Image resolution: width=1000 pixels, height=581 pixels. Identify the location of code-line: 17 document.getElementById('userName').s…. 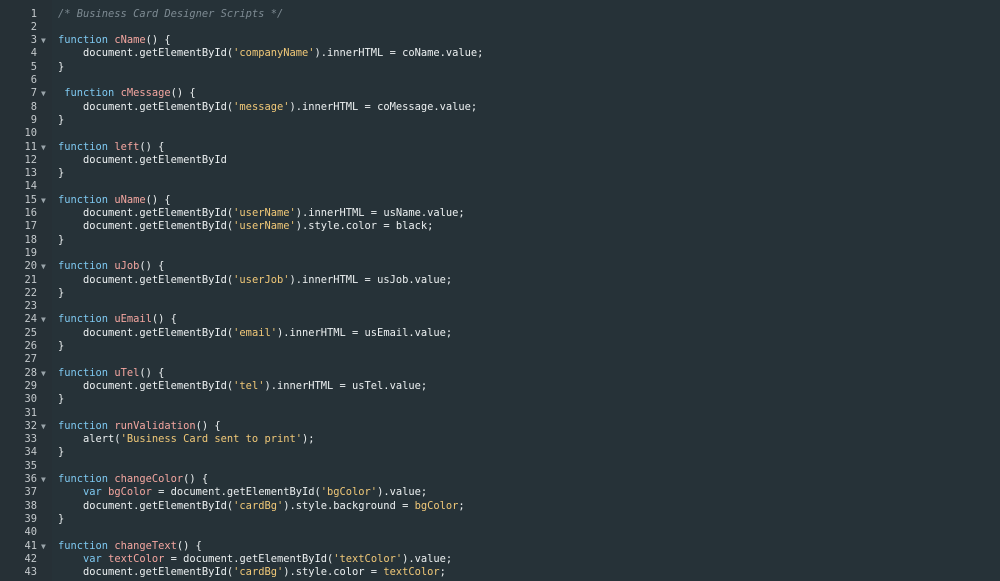
(500, 226).